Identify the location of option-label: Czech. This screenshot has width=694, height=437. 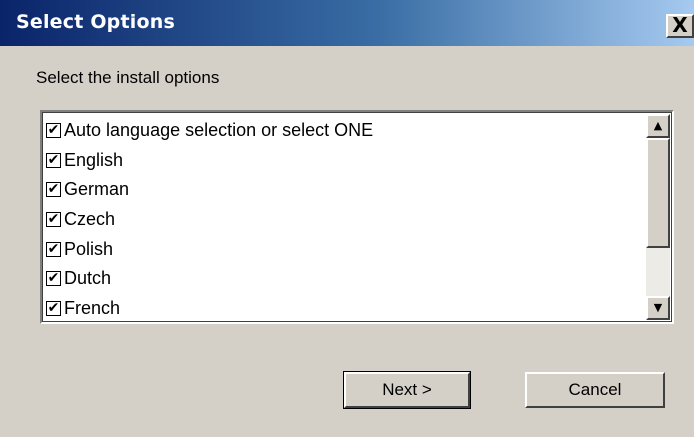
(90, 219).